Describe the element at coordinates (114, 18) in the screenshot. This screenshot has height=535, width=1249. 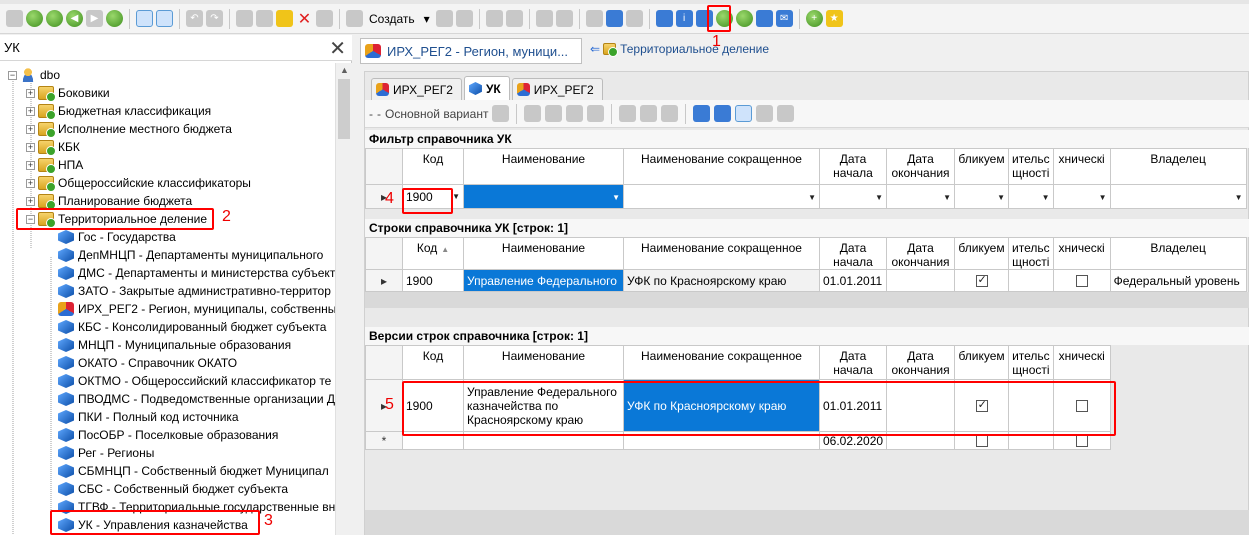
I see `sync-icon` at that location.